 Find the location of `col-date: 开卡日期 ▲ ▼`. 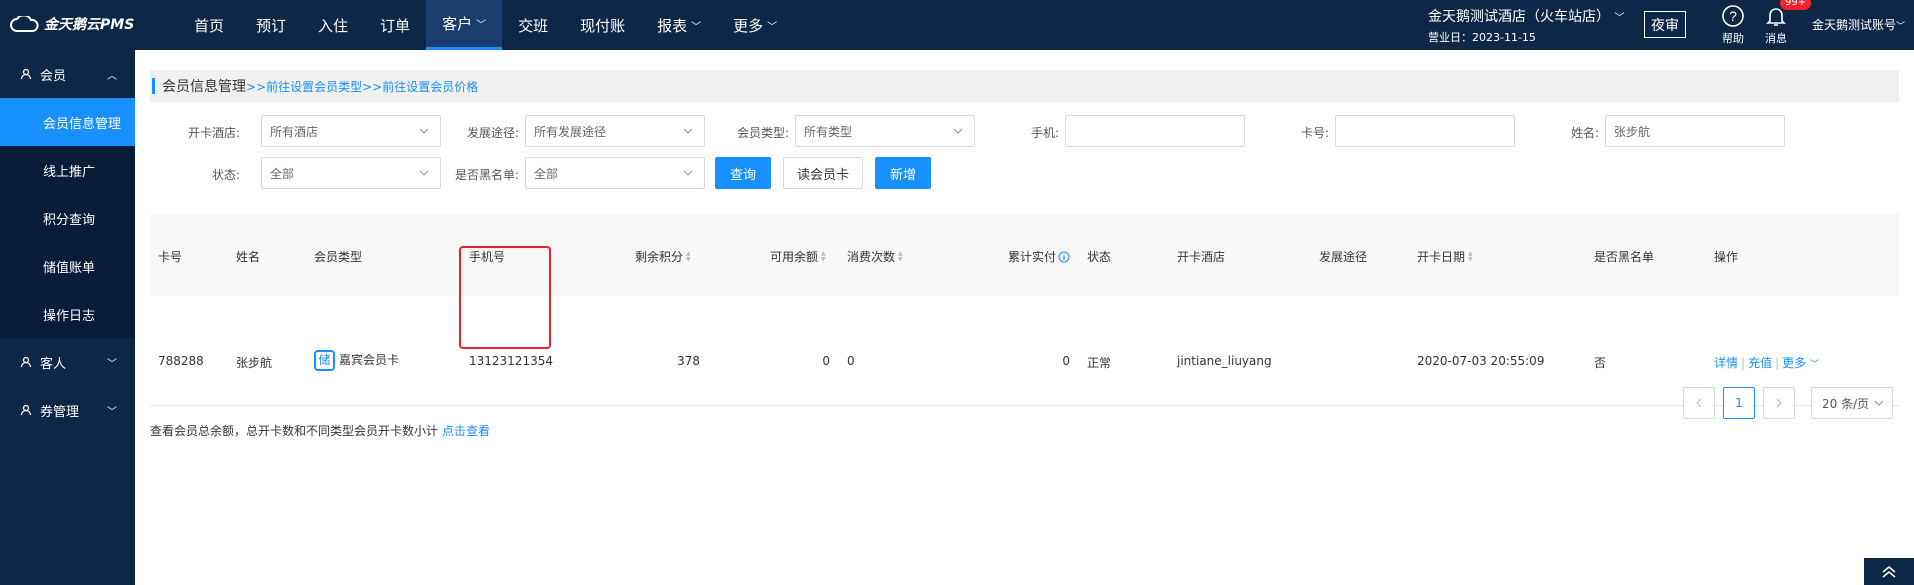

col-date: 开卡日期 ▲ ▼ is located at coordinates (1445, 256).